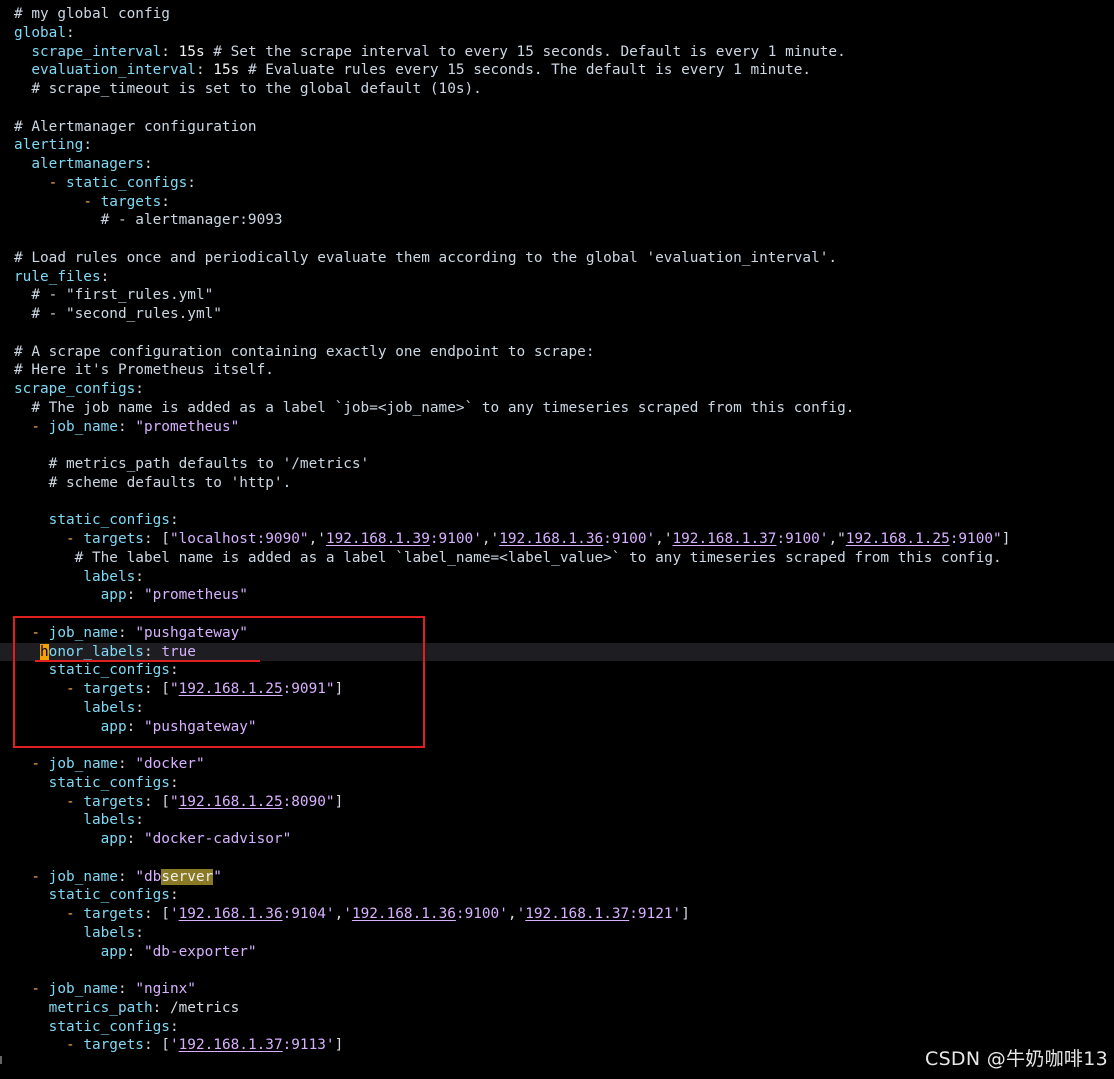 This screenshot has height=1079, width=1114. Describe the element at coordinates (564, 277) in the screenshot. I see `code-line: rule_files:` at that location.